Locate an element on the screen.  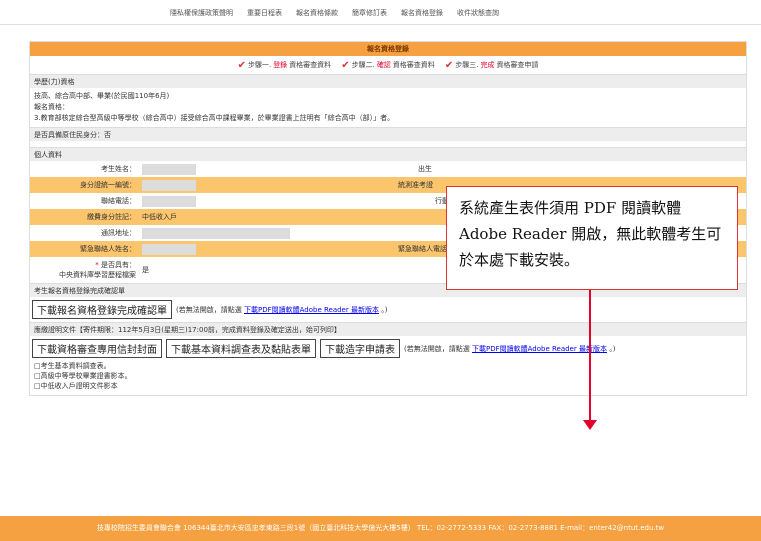
docs-note: (若無法開啟，請點選 下載PDF閱讀軟體Adobe Reader 最新版本 。) is located at coordinates (509, 349).